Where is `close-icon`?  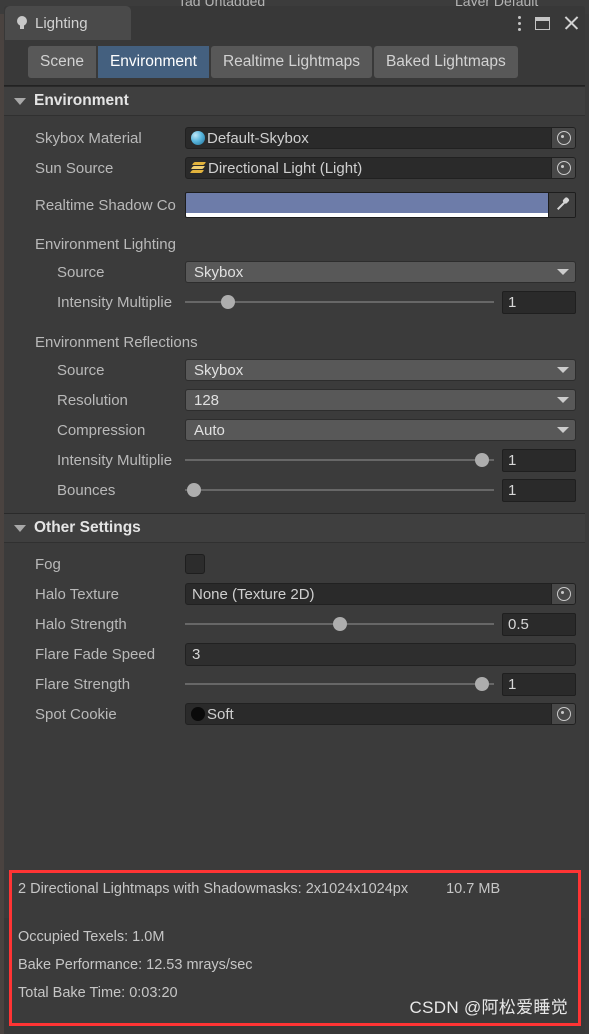 close-icon is located at coordinates (571, 23).